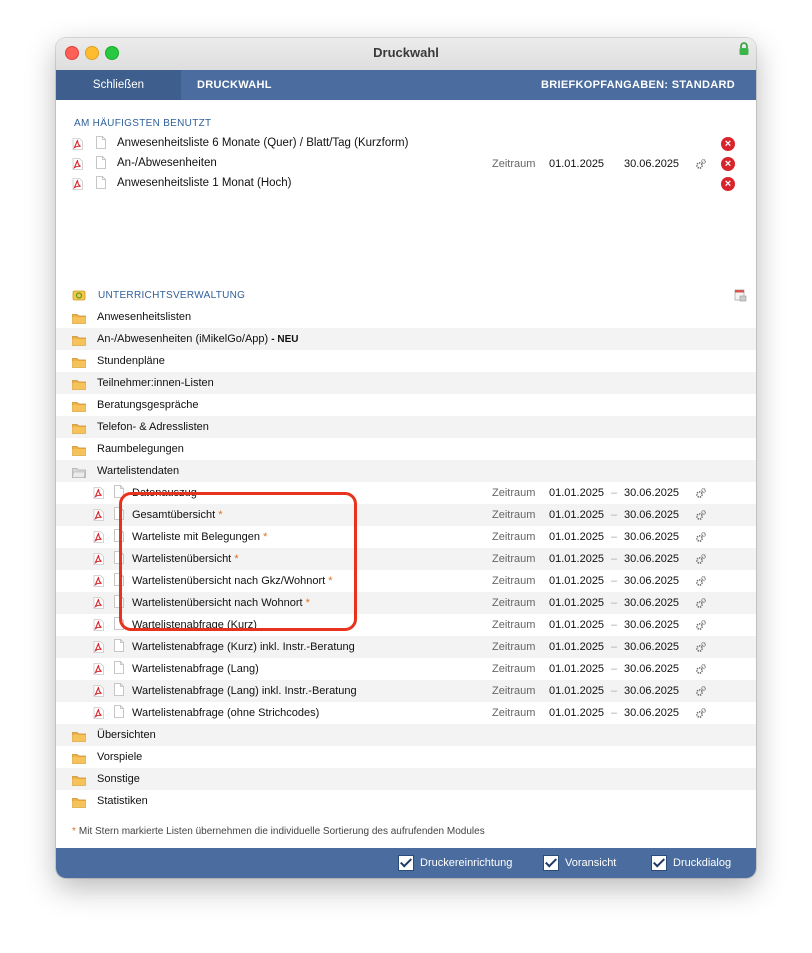 This screenshot has height=953, width=812. Describe the element at coordinates (172, 295) in the screenshot. I see `unterricht-heading: UNTERRICHTSVERWALTUNG` at that location.